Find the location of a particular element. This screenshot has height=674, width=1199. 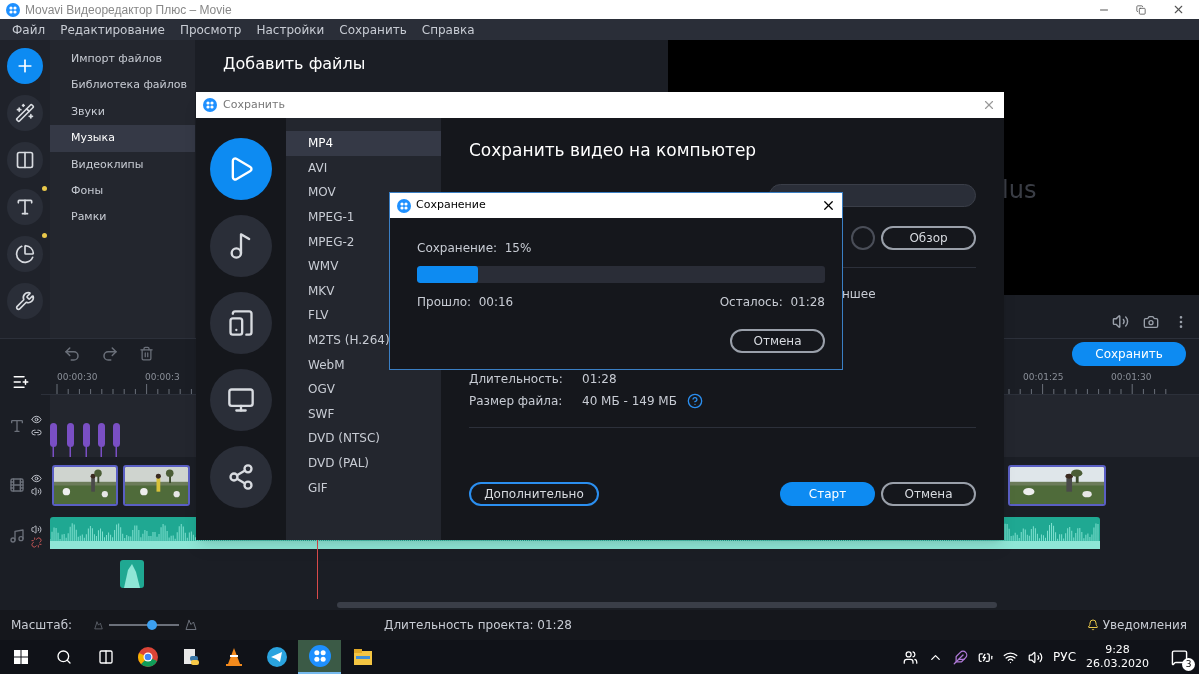

duration-value: 01:28 is located at coordinates (599, 378).